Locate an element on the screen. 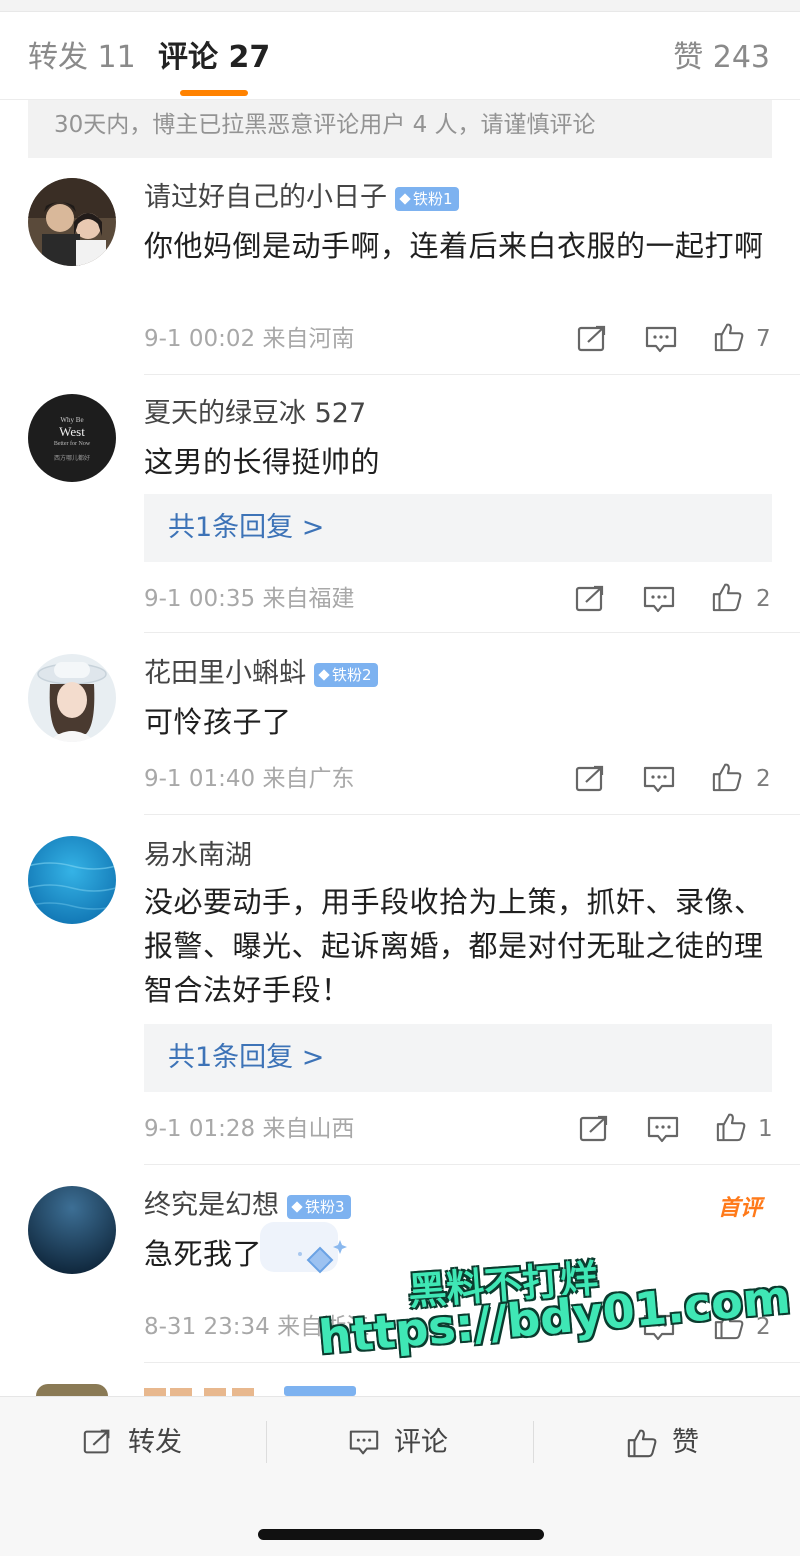  like-label: 赞 is located at coordinates (685, 1442).